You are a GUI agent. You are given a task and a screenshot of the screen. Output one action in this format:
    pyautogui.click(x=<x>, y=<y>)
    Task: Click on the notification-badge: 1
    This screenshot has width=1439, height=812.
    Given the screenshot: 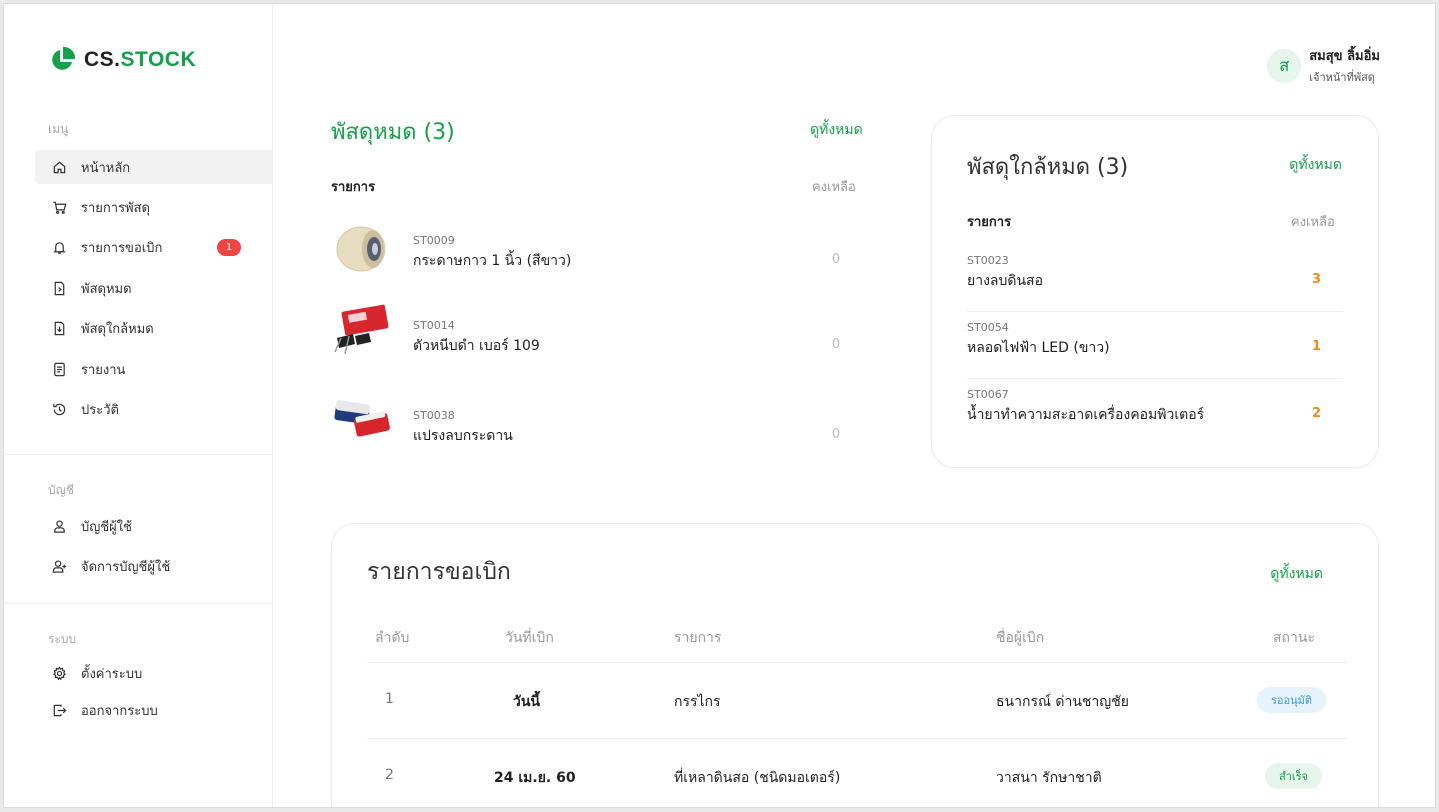 What is the action you would take?
    pyautogui.click(x=229, y=247)
    